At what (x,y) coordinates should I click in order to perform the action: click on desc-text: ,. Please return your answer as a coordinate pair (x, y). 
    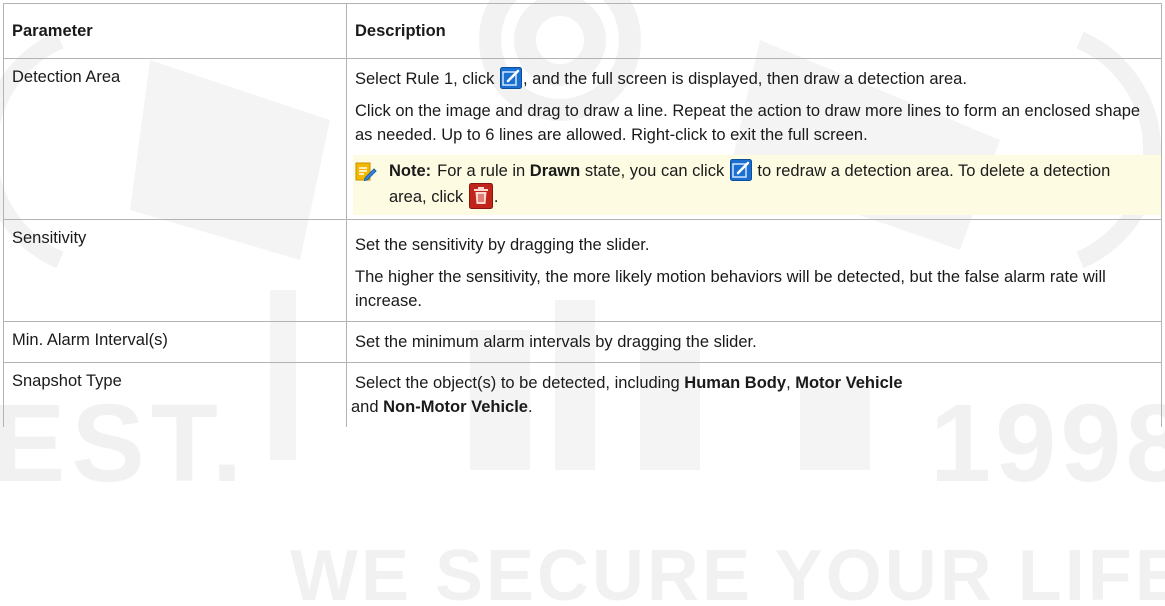
    Looking at the image, I should click on (791, 383).